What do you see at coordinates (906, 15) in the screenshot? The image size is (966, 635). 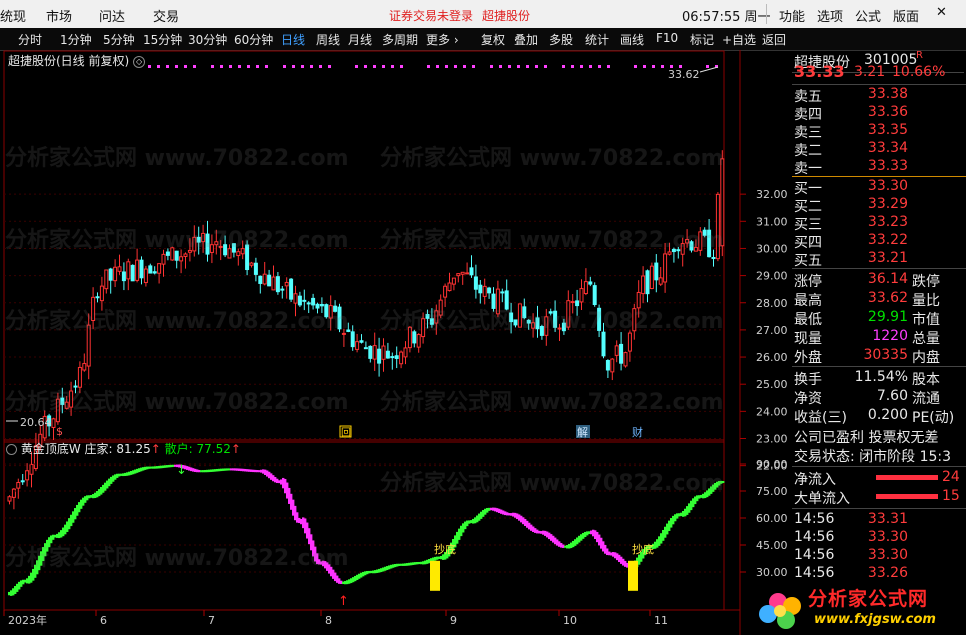 I see `menu-layout: 版面` at bounding box center [906, 15].